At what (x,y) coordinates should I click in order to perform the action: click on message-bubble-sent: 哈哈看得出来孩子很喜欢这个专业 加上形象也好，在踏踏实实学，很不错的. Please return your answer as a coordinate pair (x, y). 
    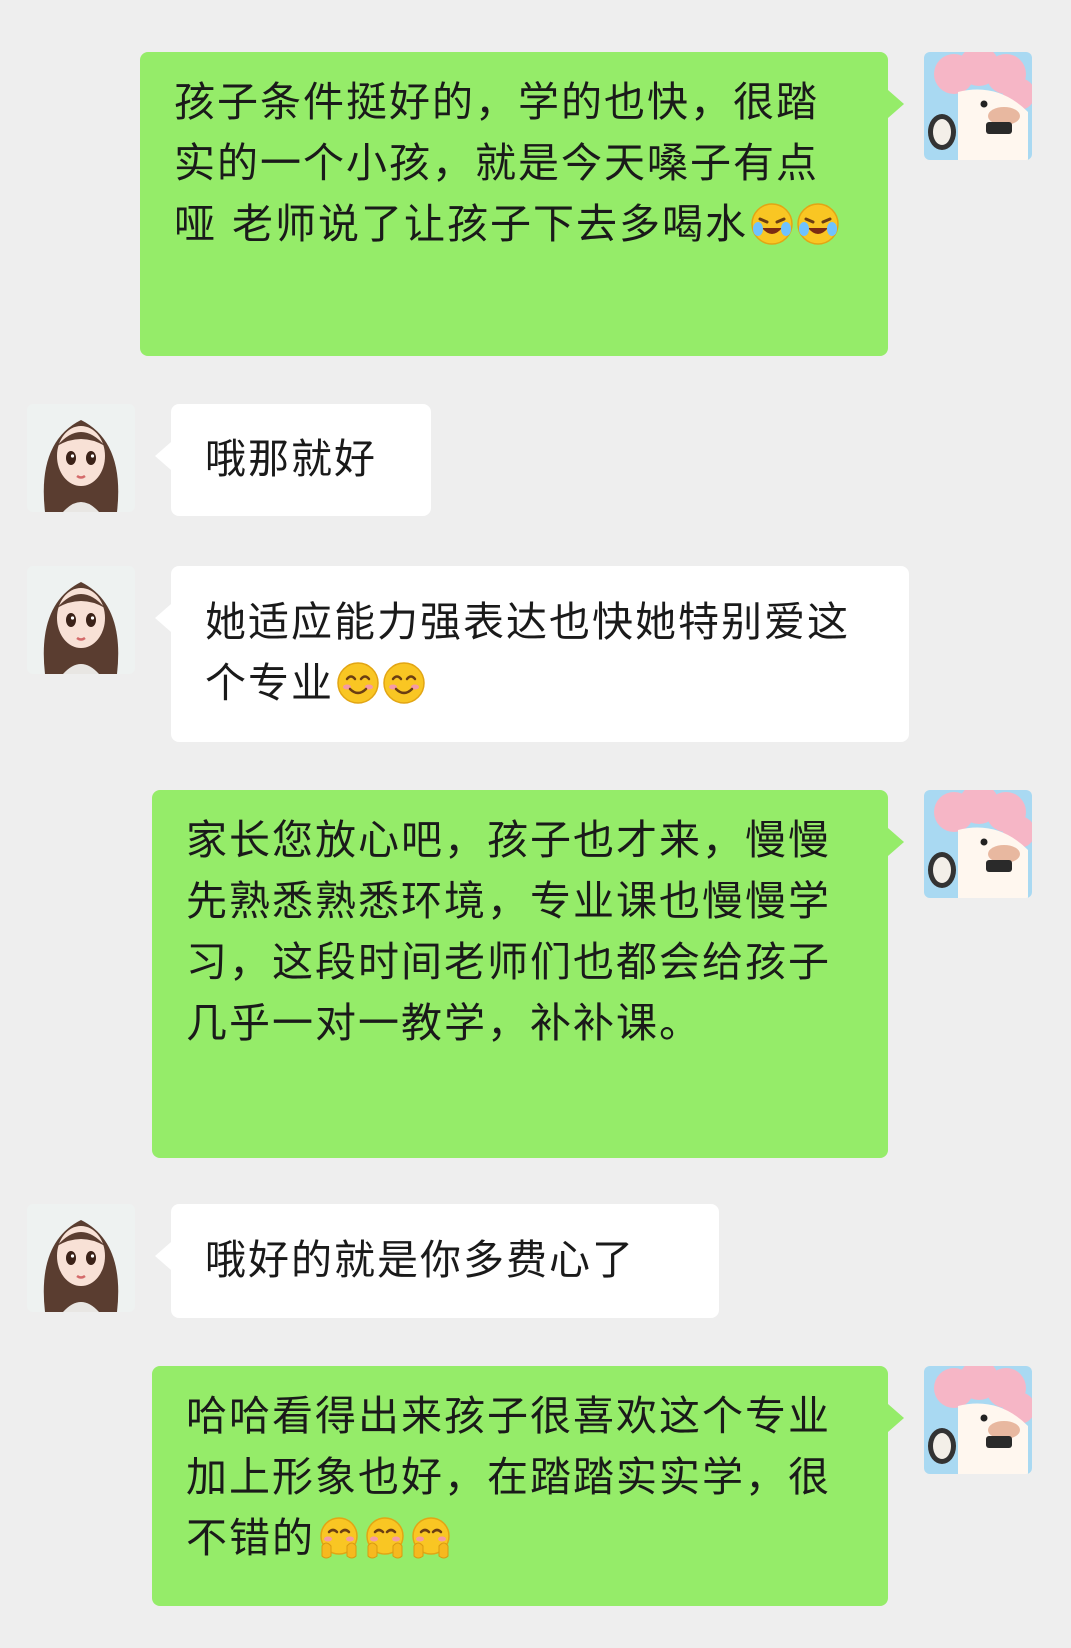
    Looking at the image, I should click on (528, 1486).